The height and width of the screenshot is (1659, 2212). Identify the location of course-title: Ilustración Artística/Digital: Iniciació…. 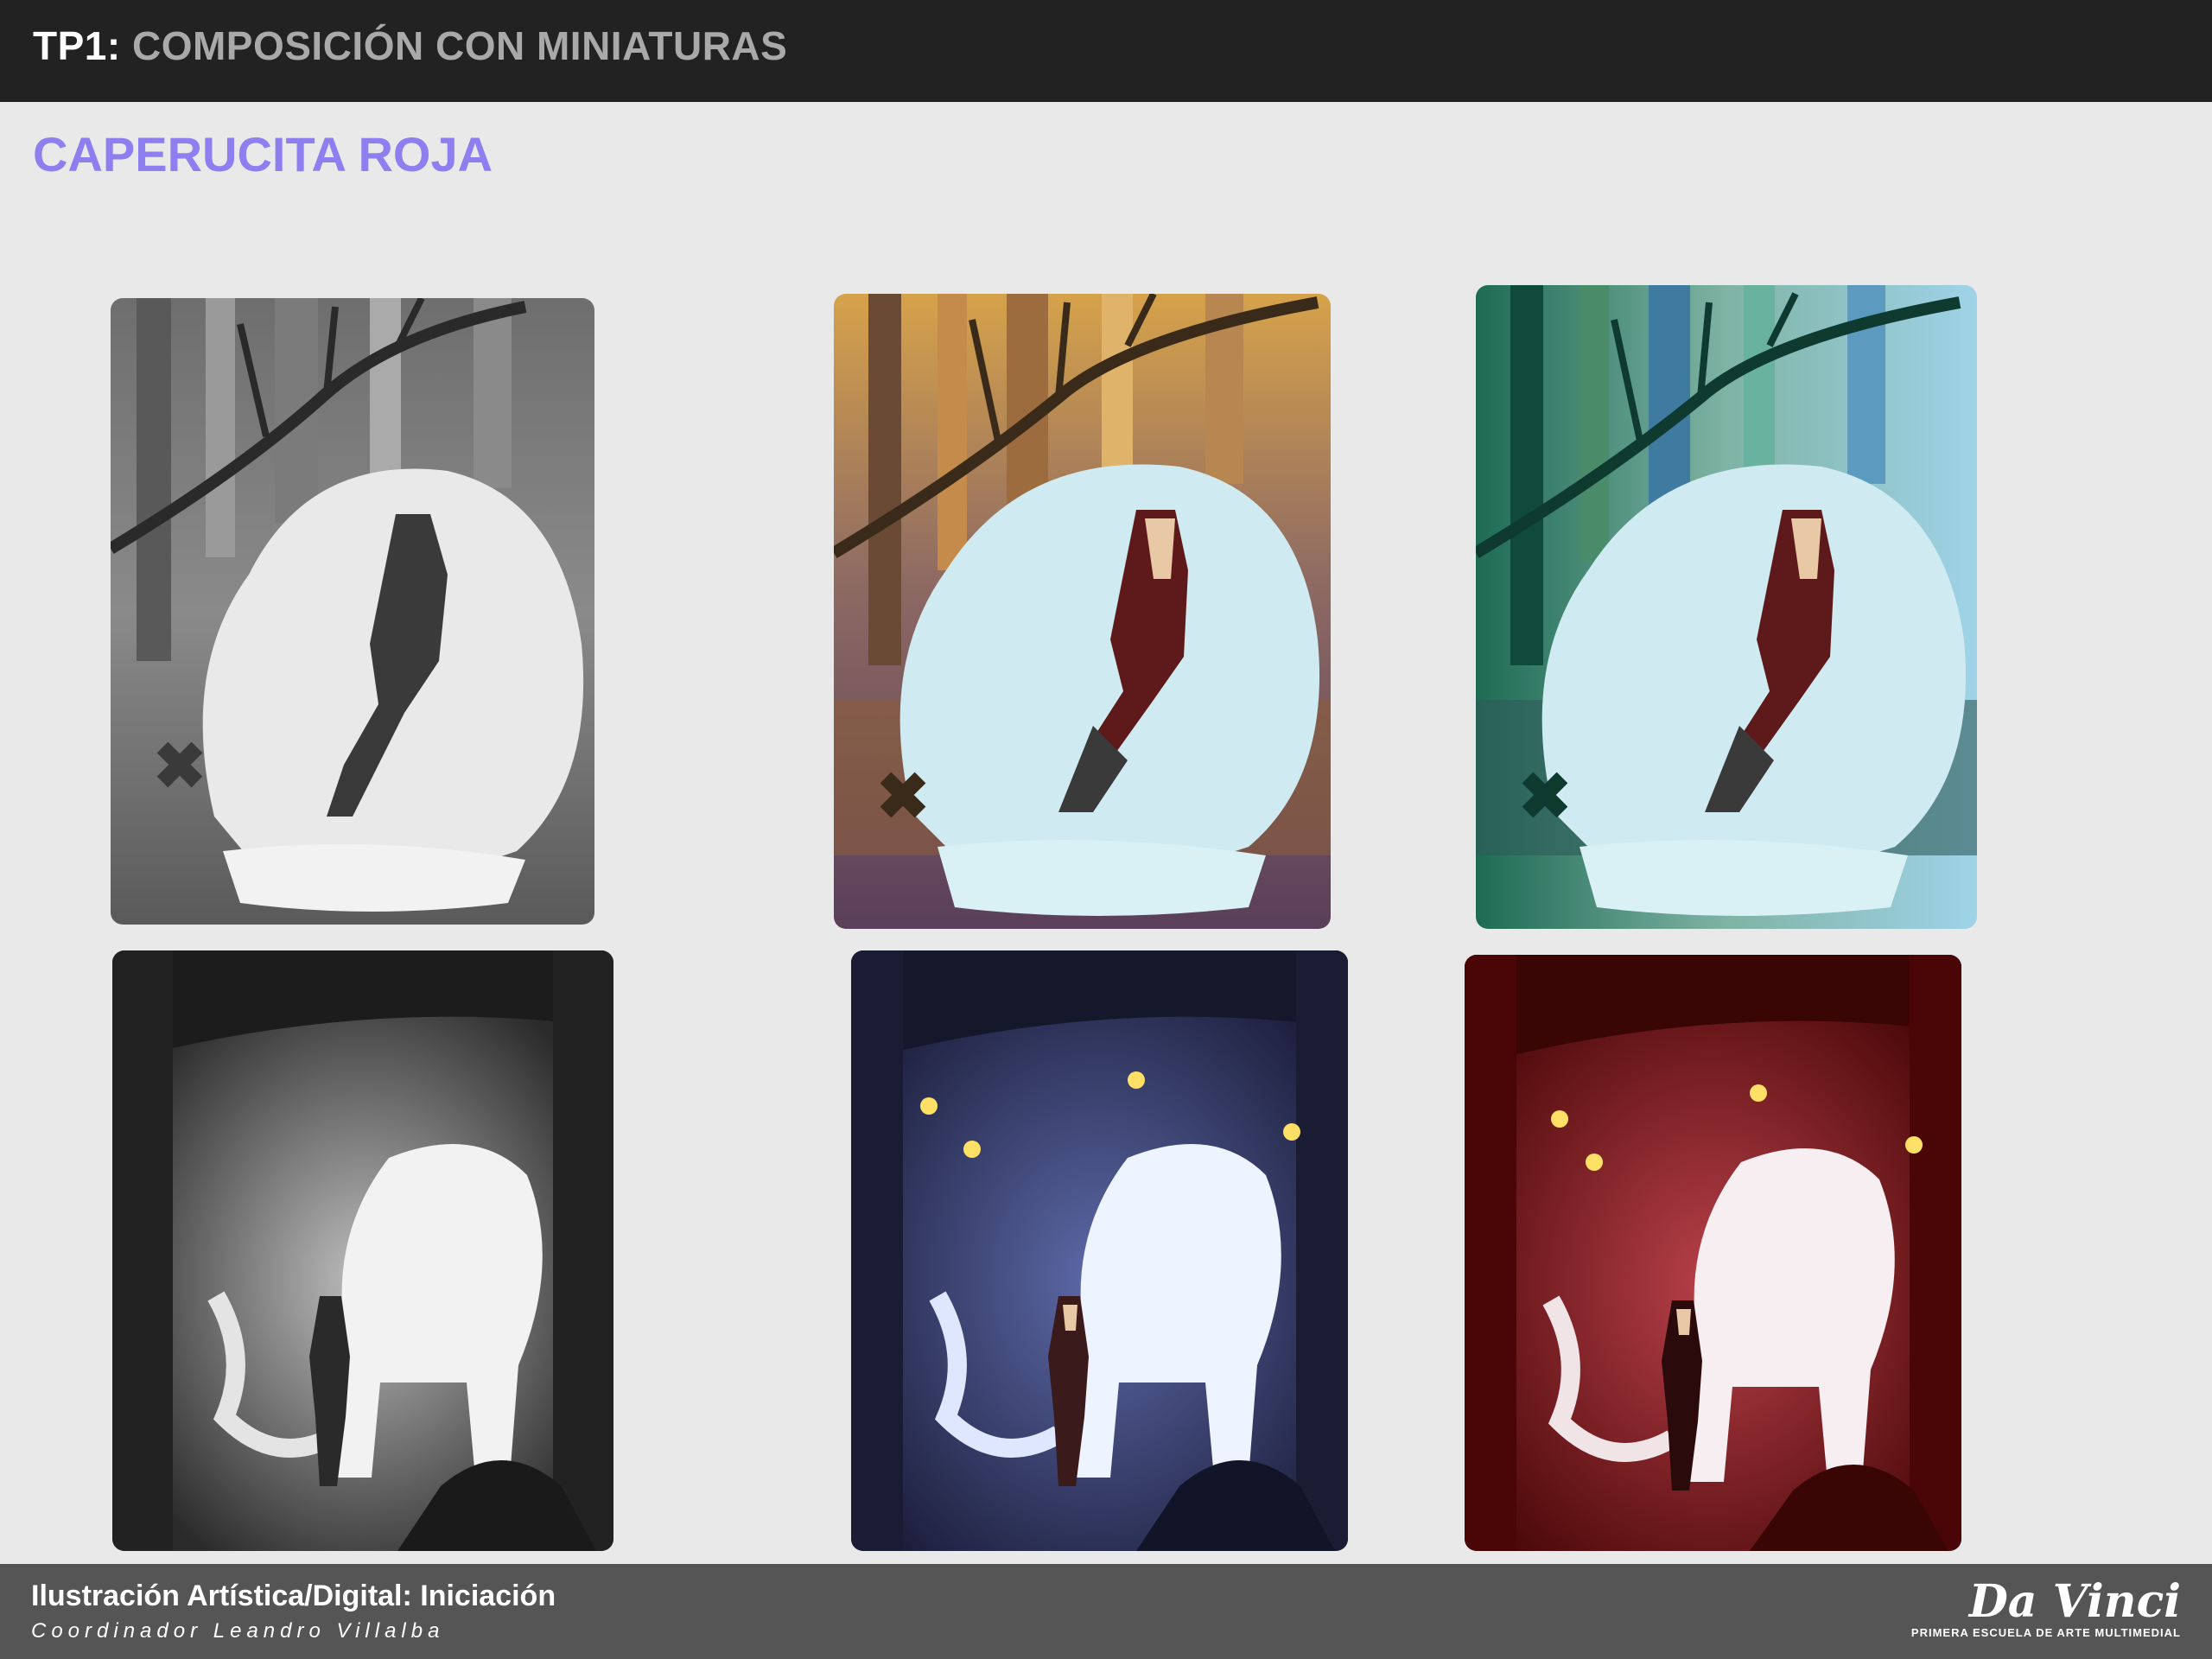
(293, 1596).